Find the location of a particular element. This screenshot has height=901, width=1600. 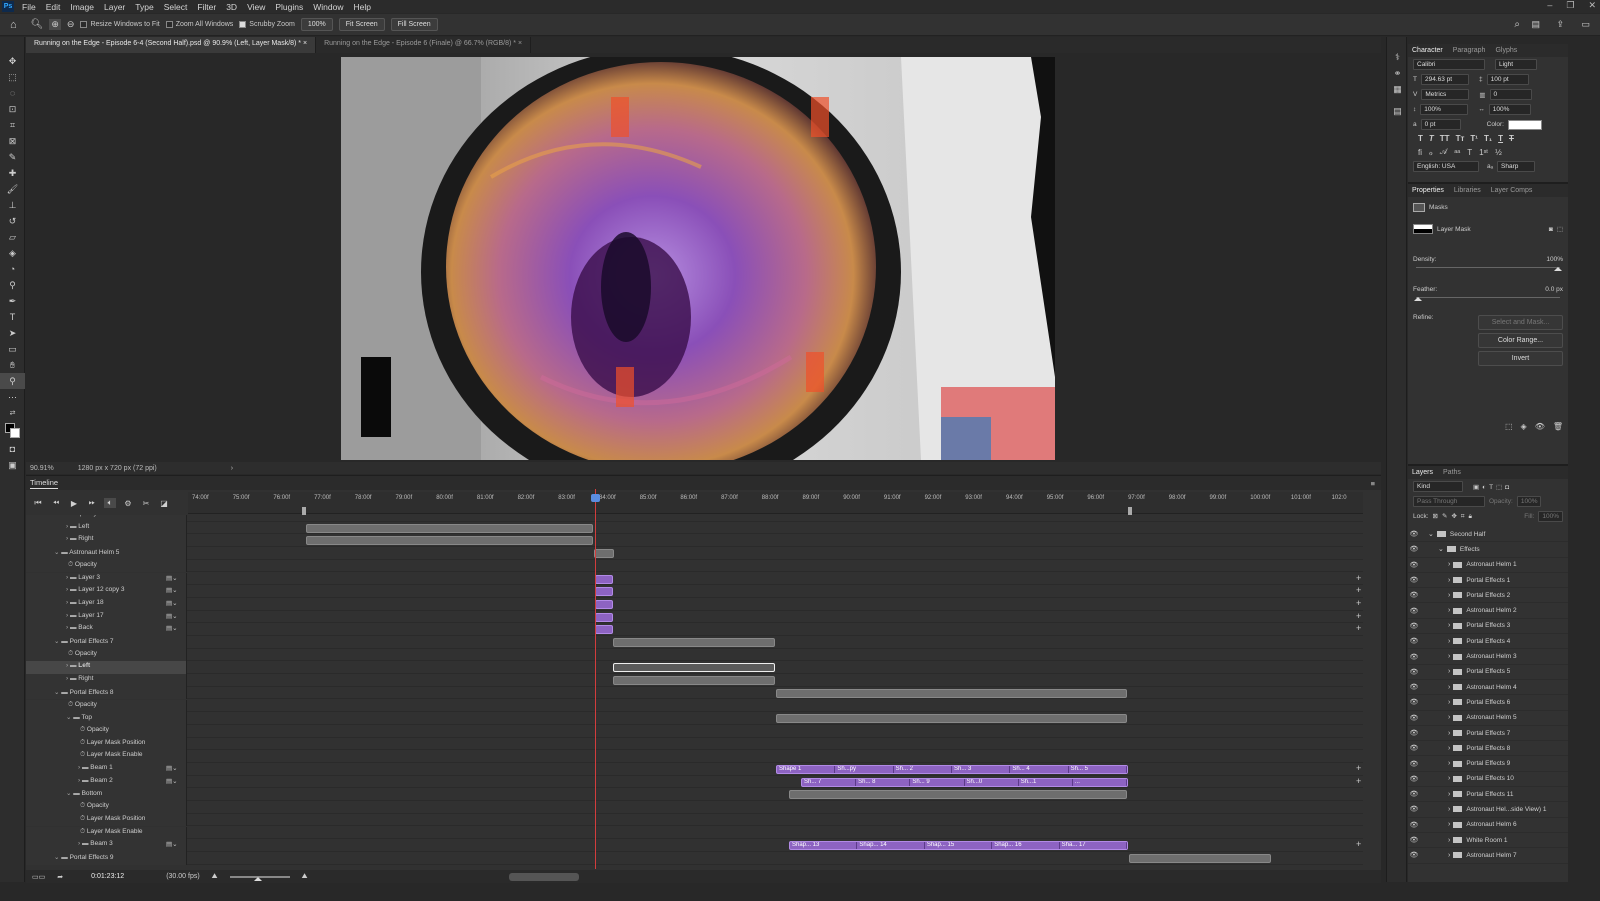

rectangle-tool-icon: ▭ is located at coordinates (12, 349).